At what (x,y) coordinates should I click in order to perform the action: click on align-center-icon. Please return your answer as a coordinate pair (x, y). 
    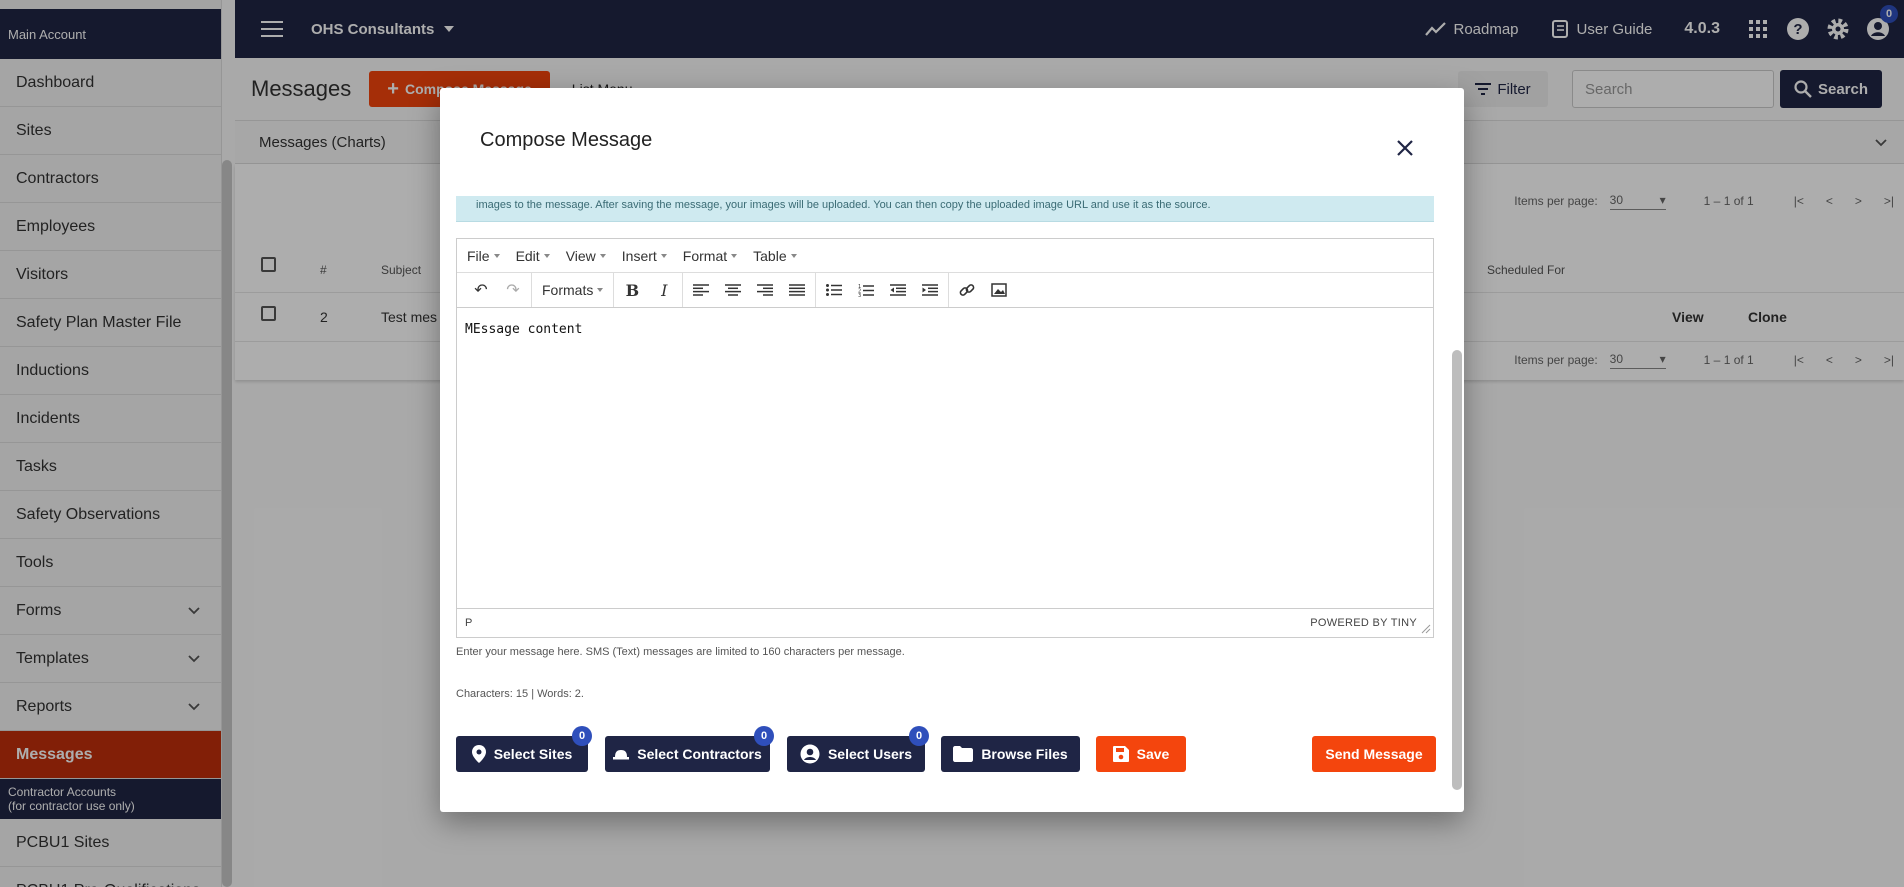
    Looking at the image, I should click on (733, 290).